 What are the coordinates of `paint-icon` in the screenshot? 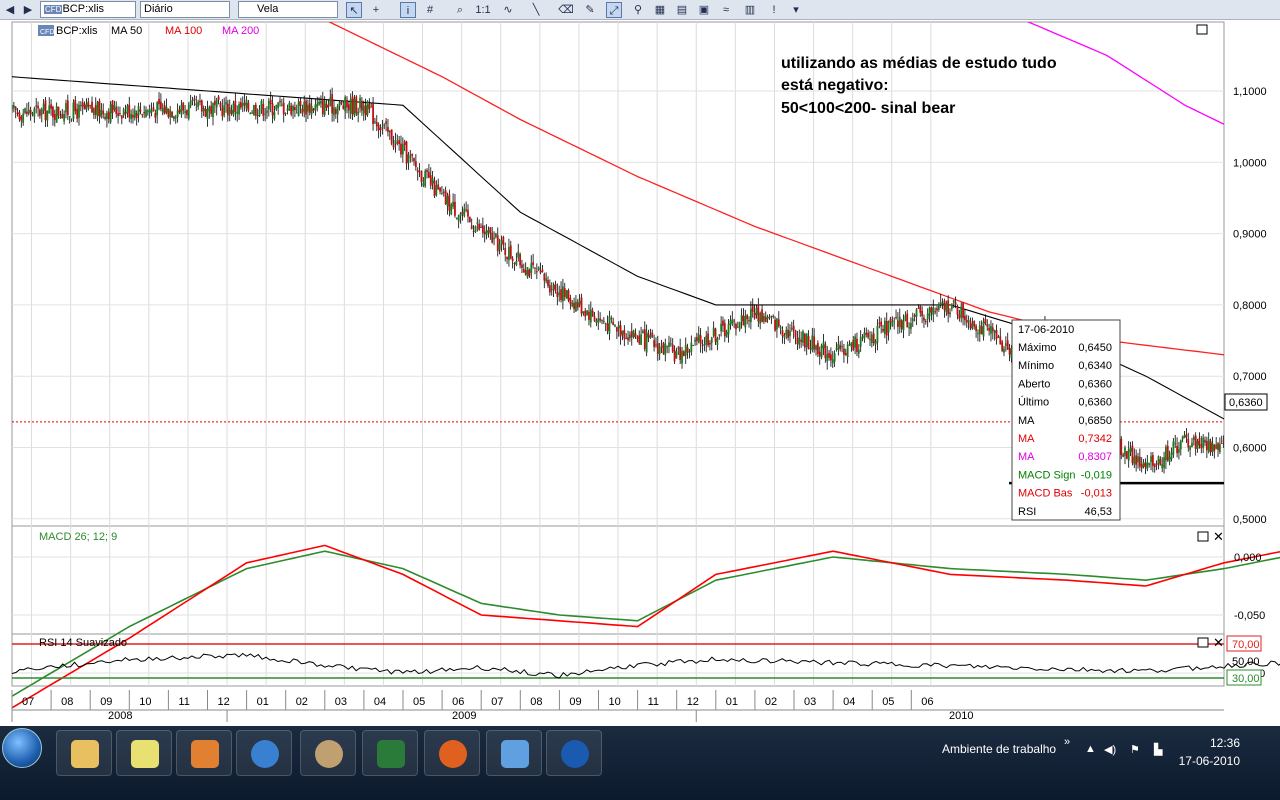 It's located at (329, 754).